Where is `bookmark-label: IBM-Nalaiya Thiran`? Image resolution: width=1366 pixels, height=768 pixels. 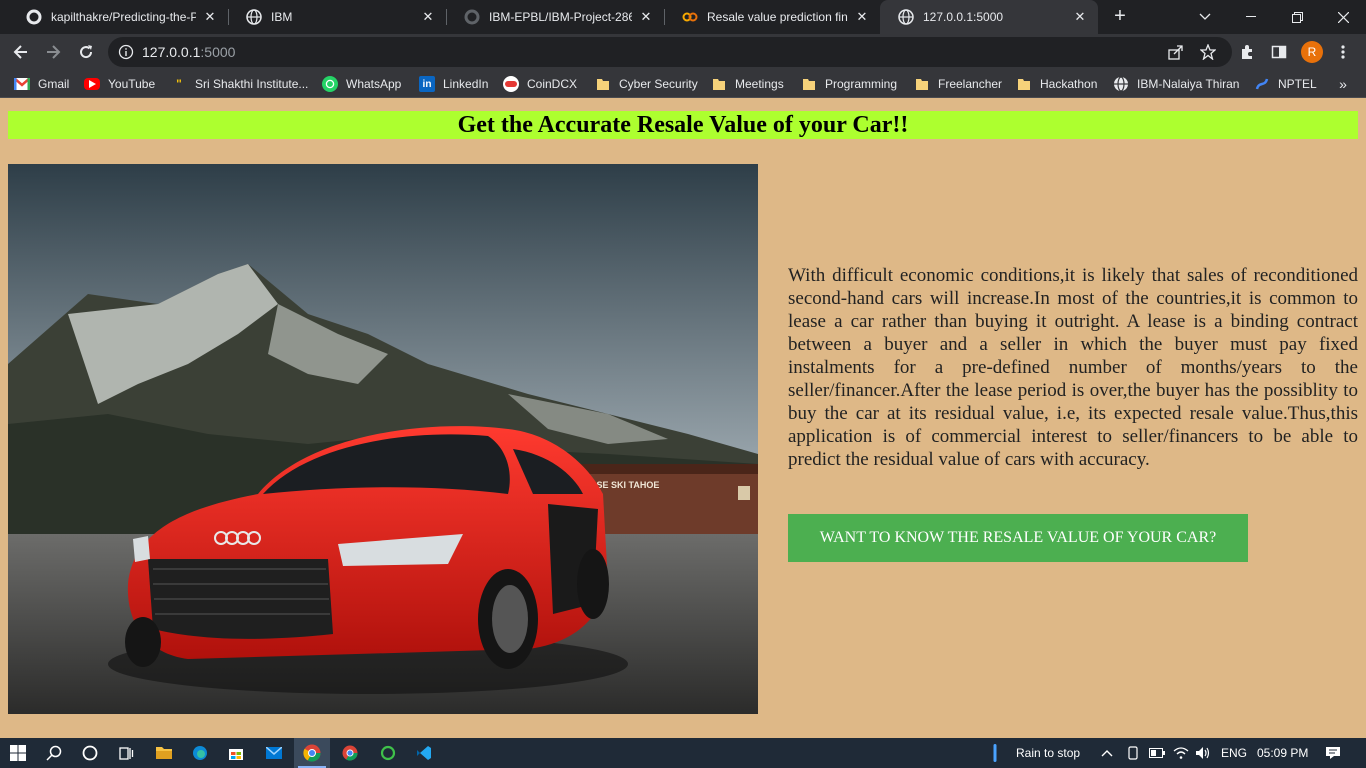 bookmark-label: IBM-Nalaiya Thiran is located at coordinates (1188, 84).